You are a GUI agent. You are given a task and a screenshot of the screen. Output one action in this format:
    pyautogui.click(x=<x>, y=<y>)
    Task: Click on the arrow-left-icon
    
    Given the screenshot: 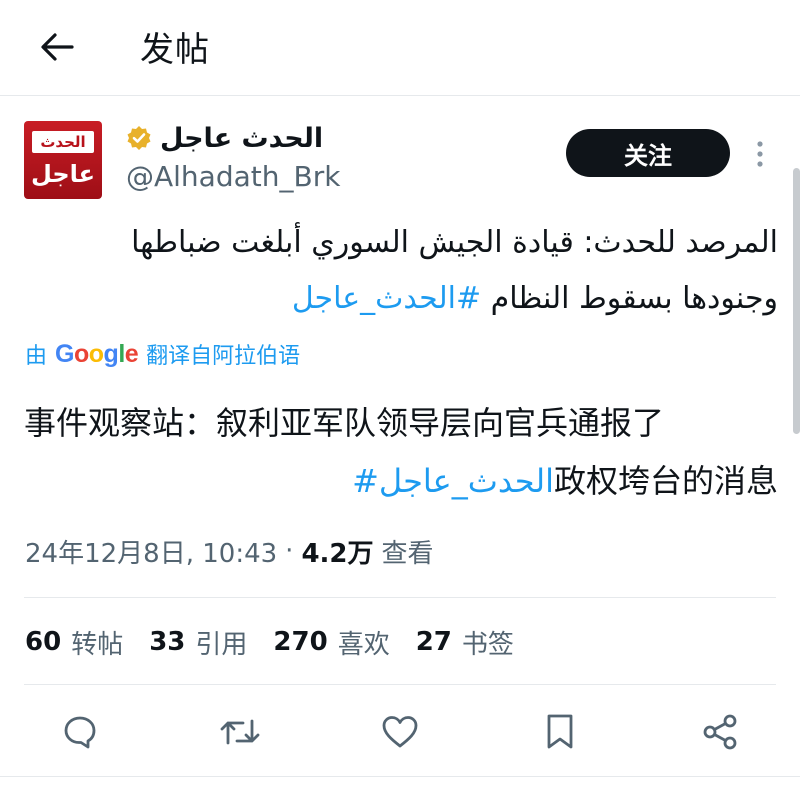 What is the action you would take?
    pyautogui.click(x=57, y=47)
    